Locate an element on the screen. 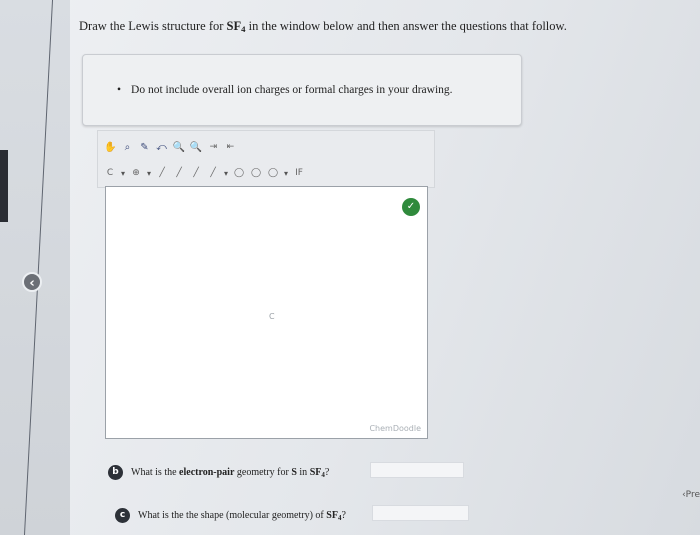 The height and width of the screenshot is (535, 700). clean-icon: ⇥ is located at coordinates (213, 147).